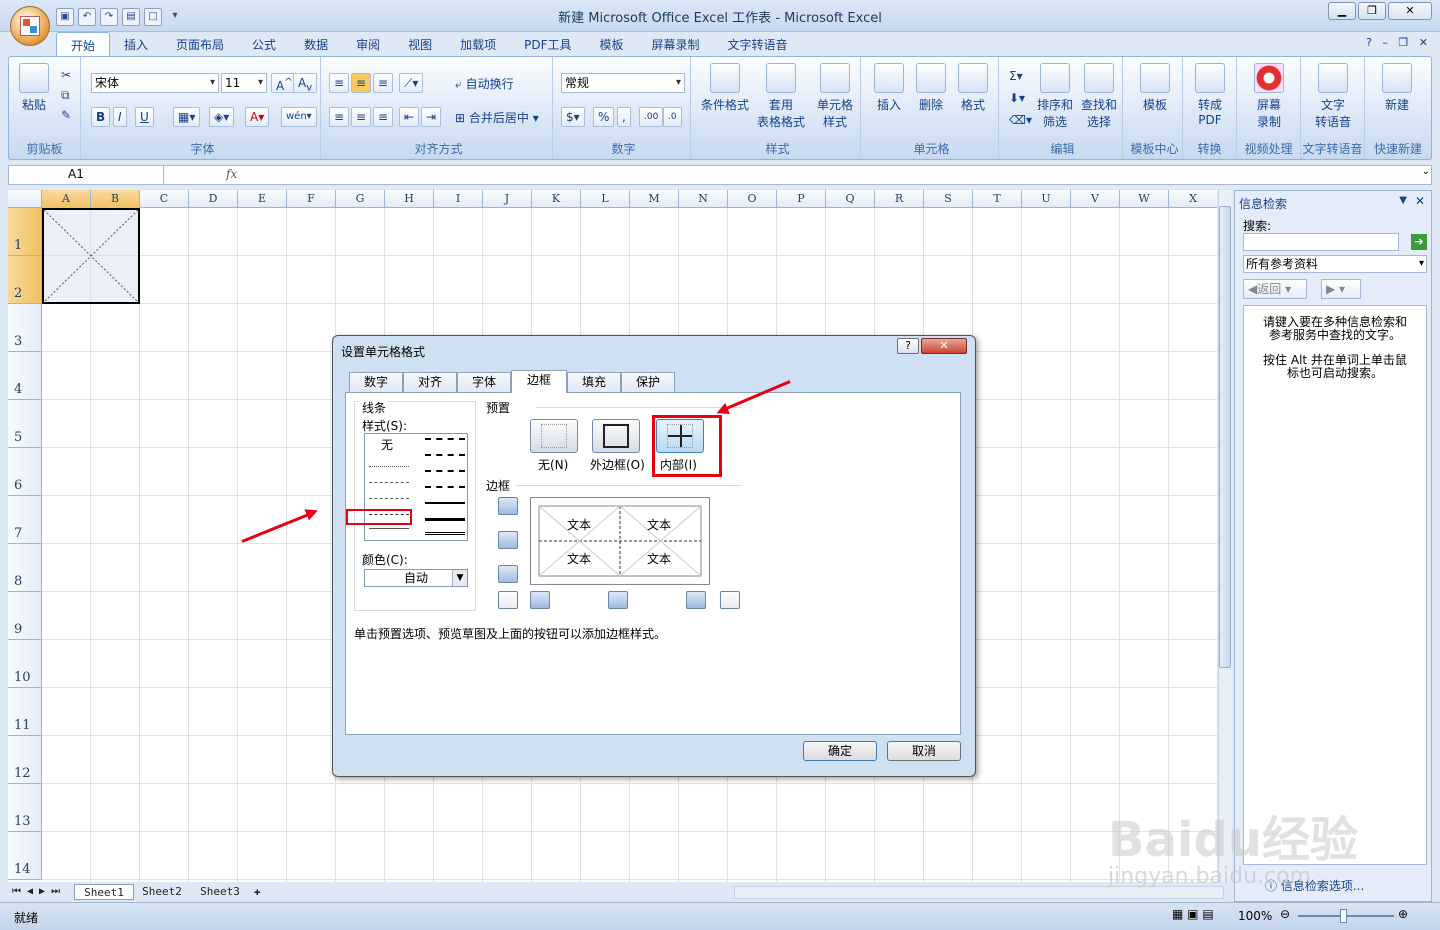 The image size is (1440, 930). I want to click on row-header: 5, so click(25, 424).